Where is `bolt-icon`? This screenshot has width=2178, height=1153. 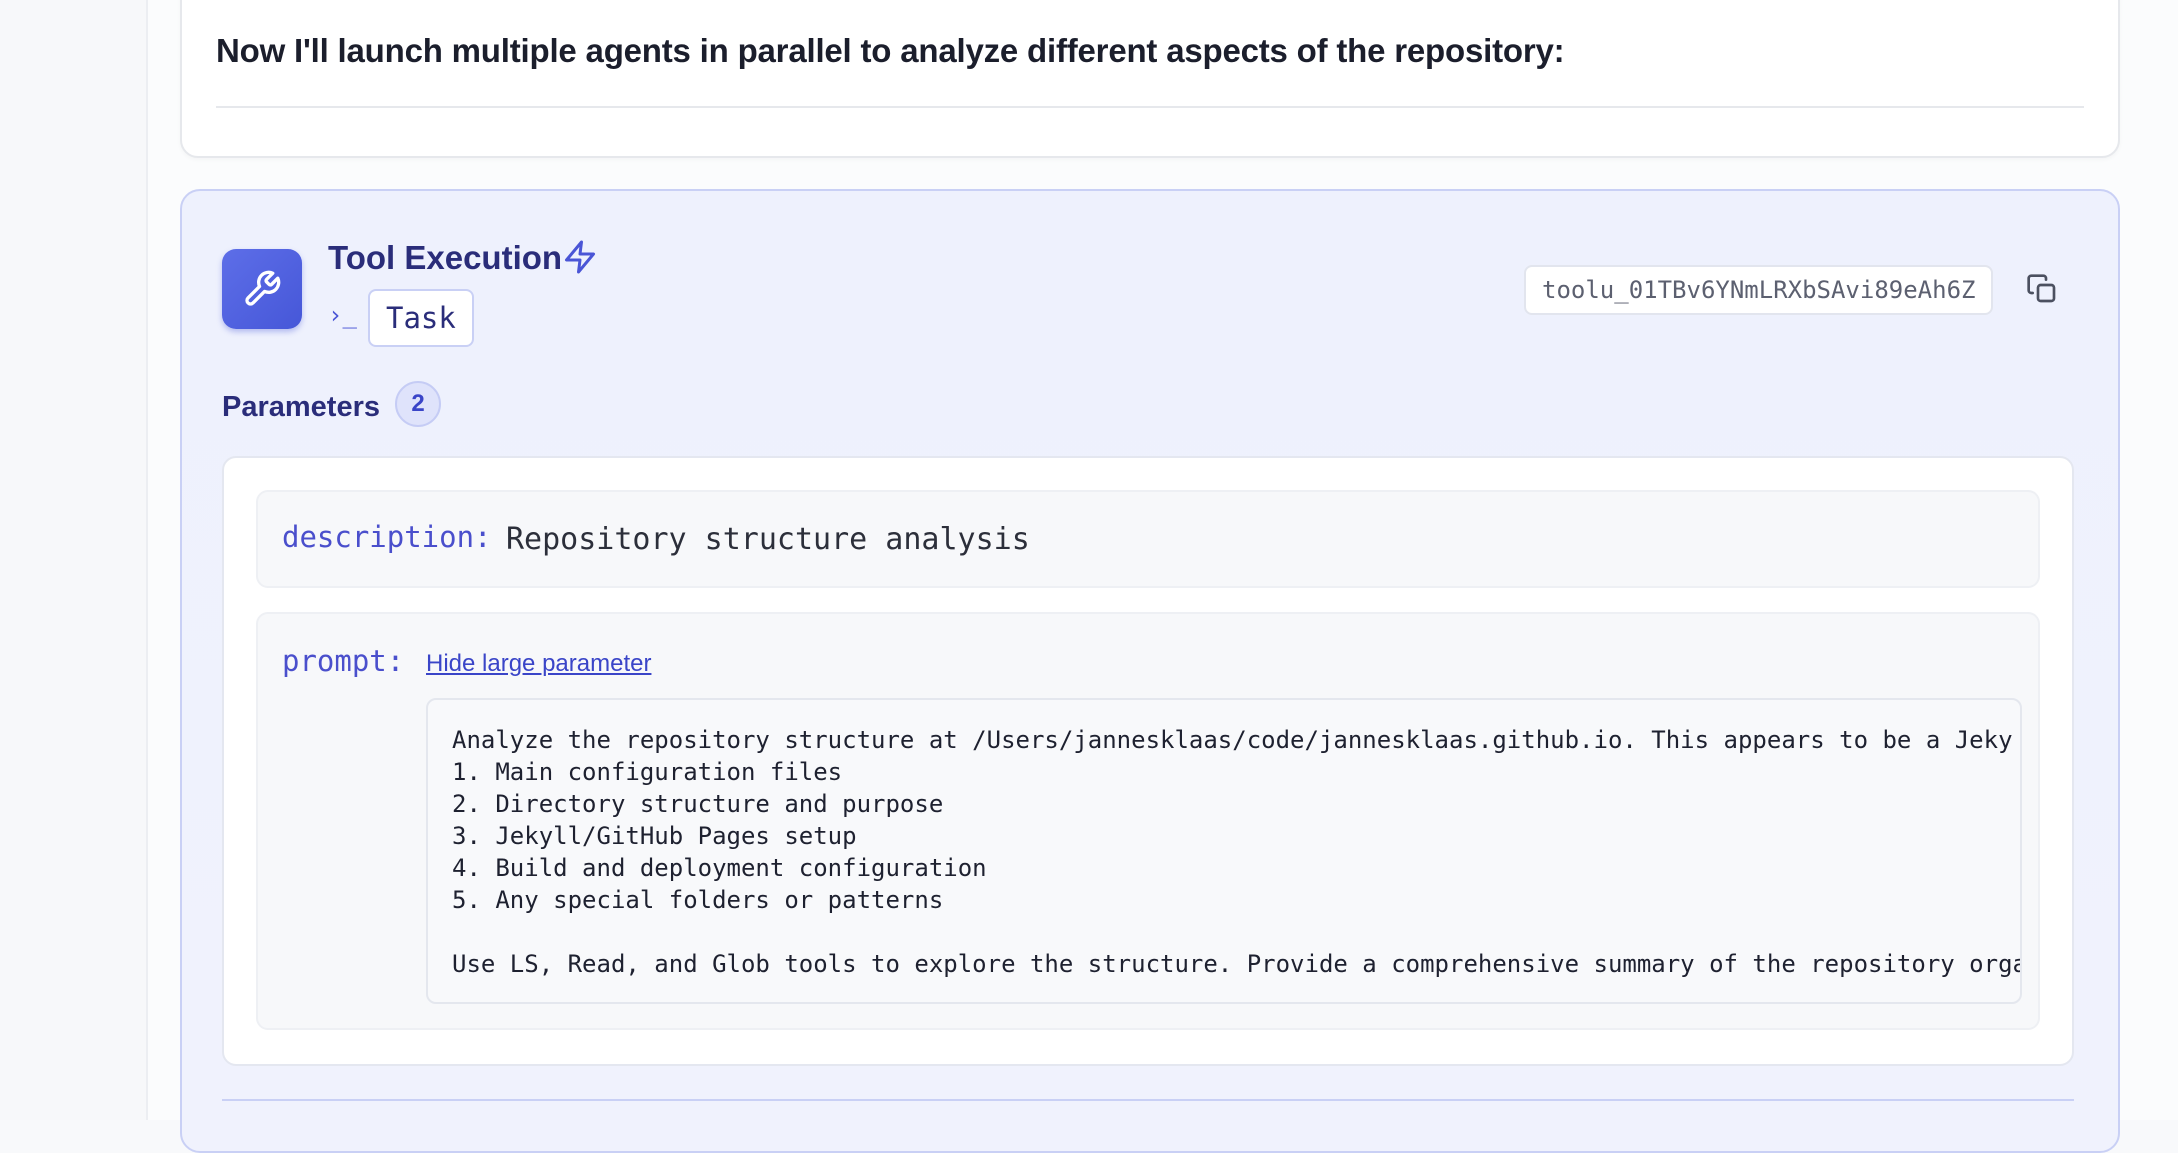
bolt-icon is located at coordinates (580, 257).